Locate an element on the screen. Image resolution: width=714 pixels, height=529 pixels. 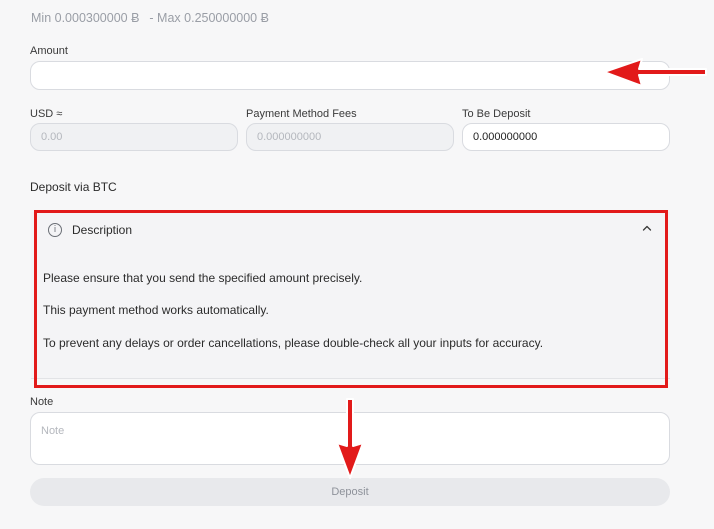
fees-label: Payment Method Fees is located at coordinates (301, 114).